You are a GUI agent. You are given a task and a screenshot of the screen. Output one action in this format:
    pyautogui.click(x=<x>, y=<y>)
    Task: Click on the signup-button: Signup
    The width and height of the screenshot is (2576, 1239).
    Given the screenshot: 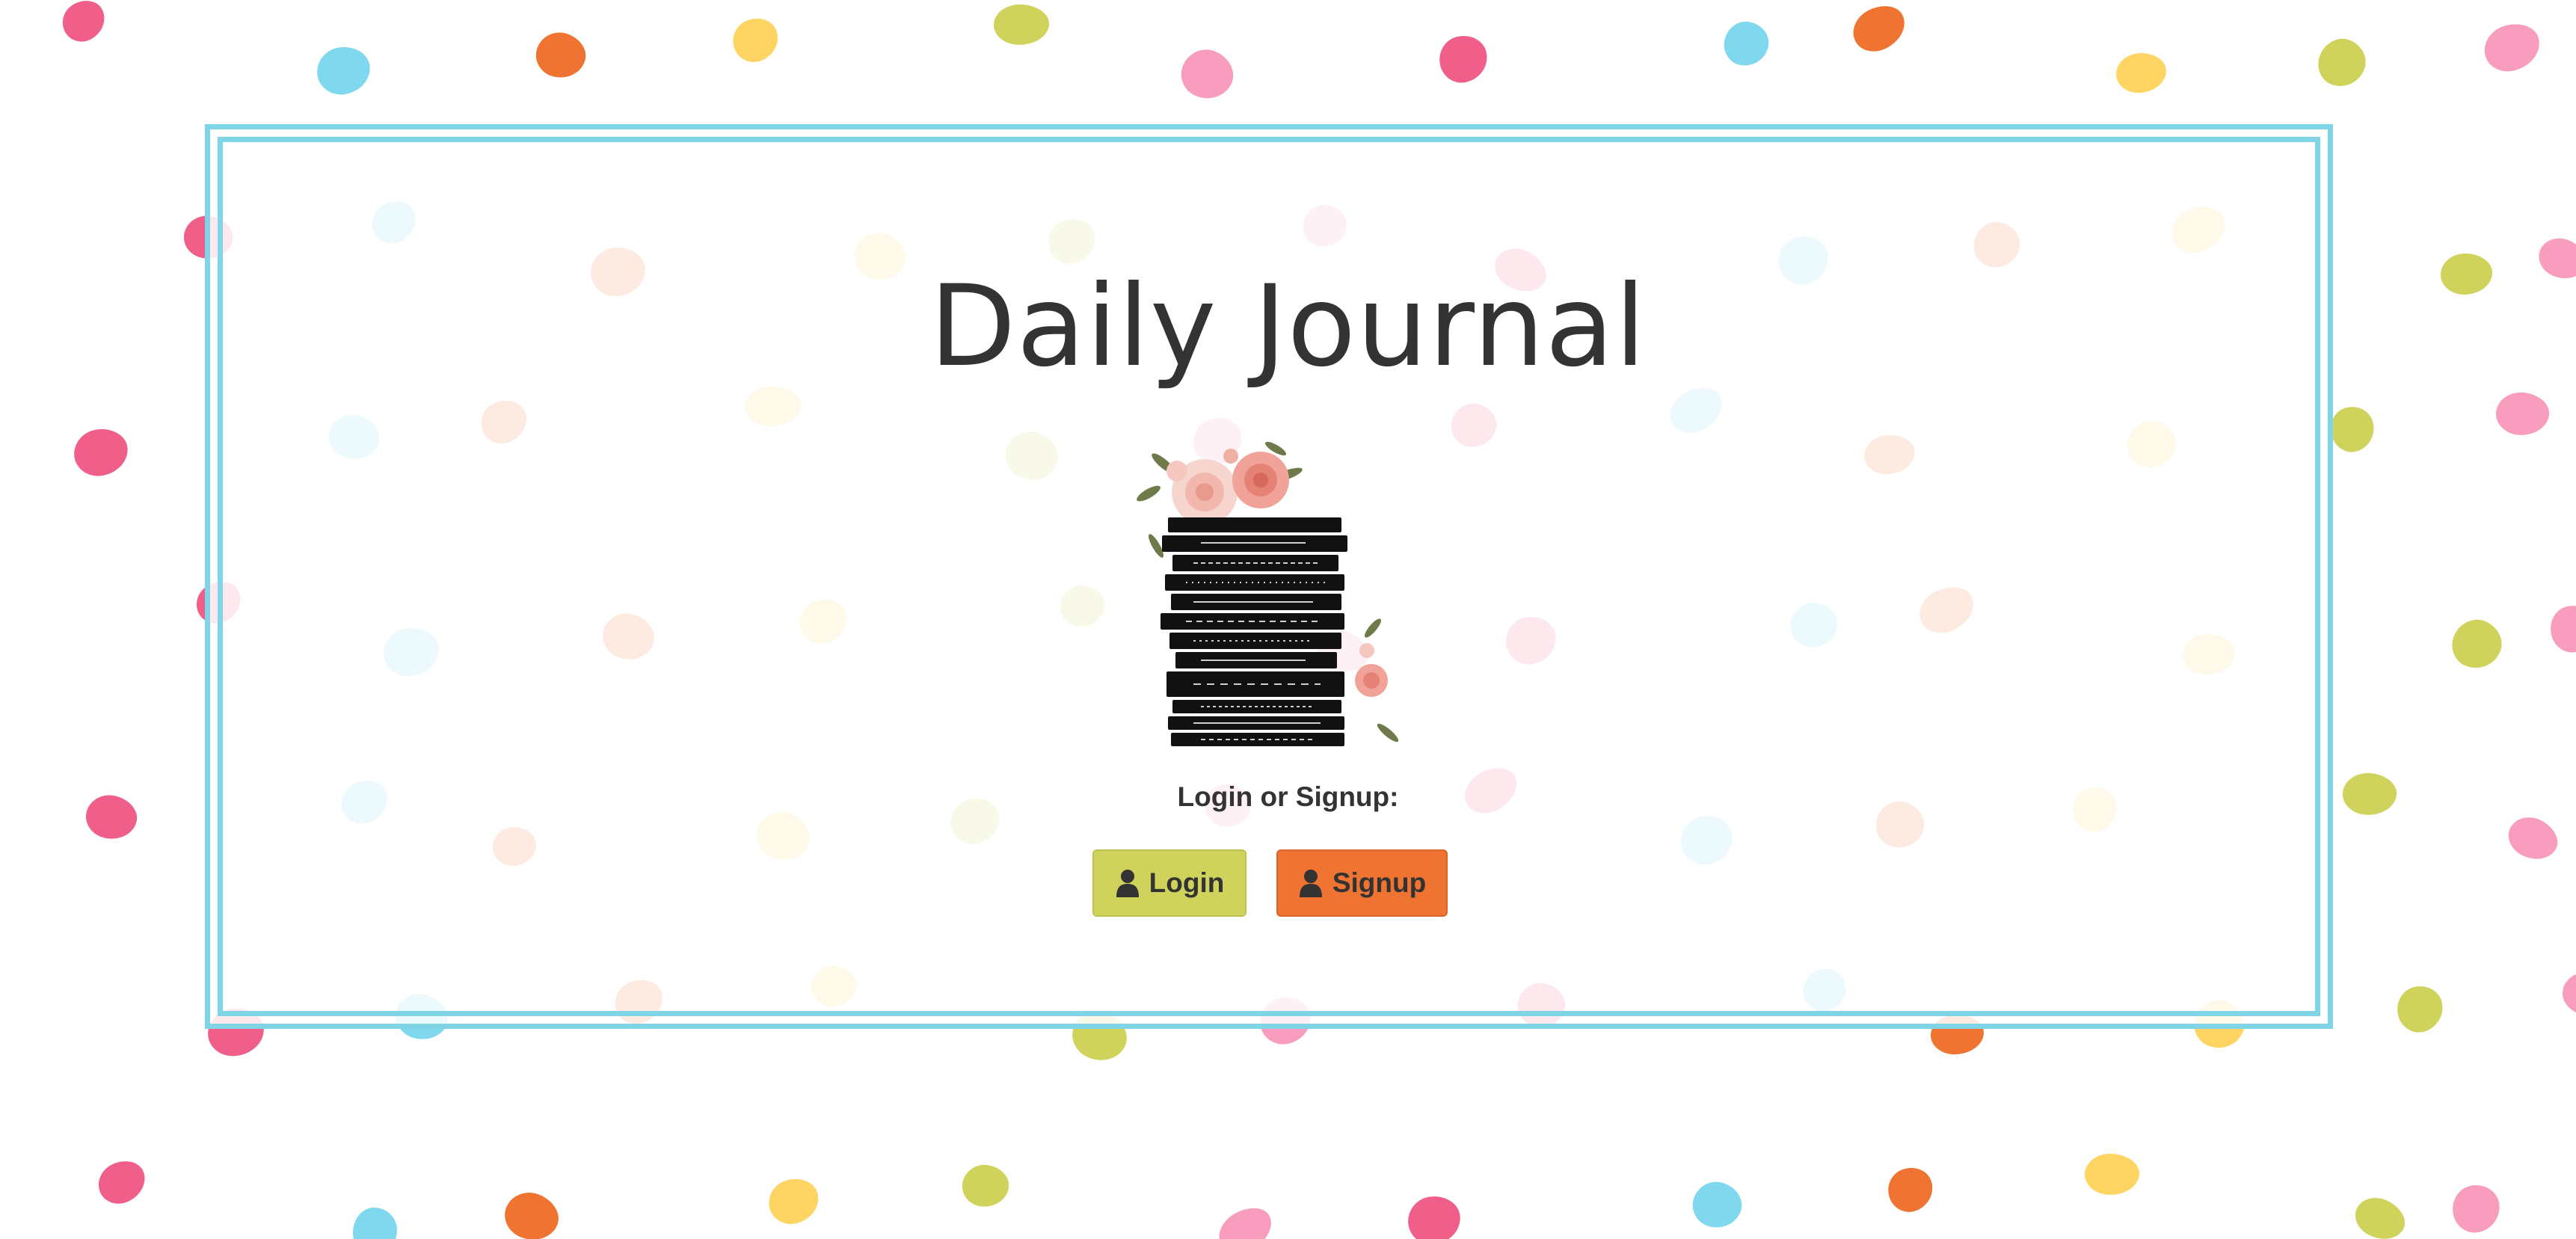 What is the action you would take?
    pyautogui.click(x=1362, y=883)
    